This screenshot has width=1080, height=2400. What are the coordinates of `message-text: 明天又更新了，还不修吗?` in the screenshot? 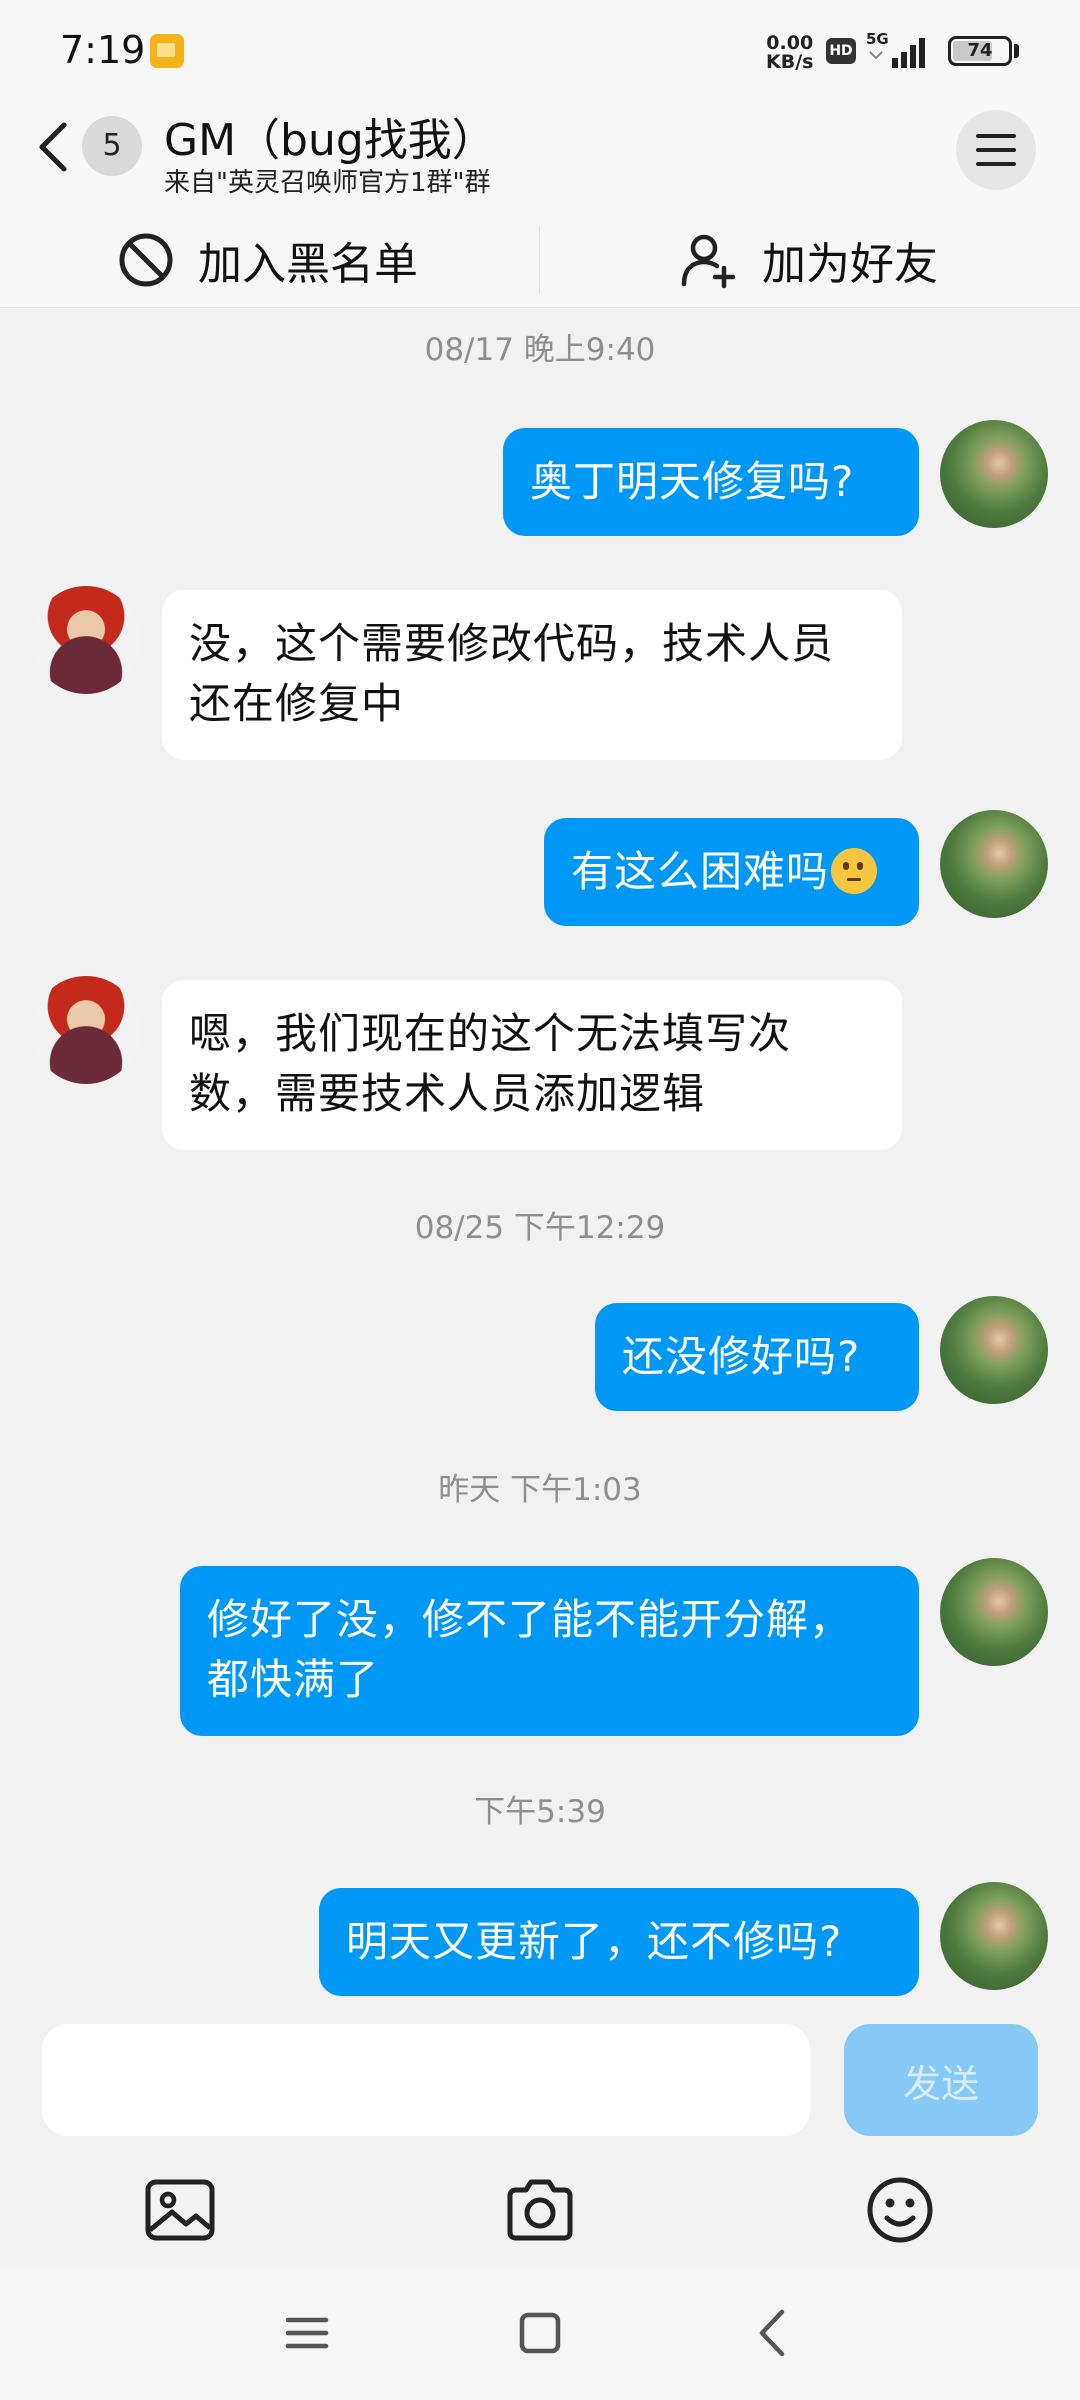 It's located at (594, 1941).